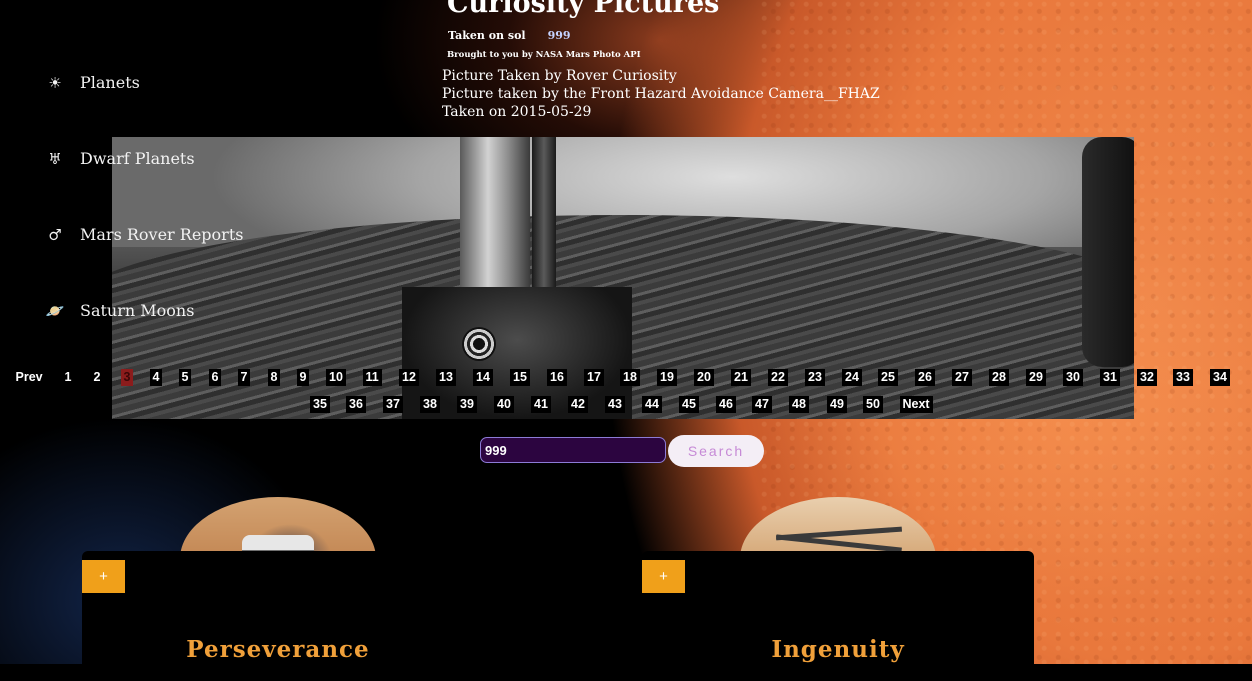 This screenshot has height=681, width=1252. I want to click on sidebar-item-label: Dwarf Planets, so click(137, 158).